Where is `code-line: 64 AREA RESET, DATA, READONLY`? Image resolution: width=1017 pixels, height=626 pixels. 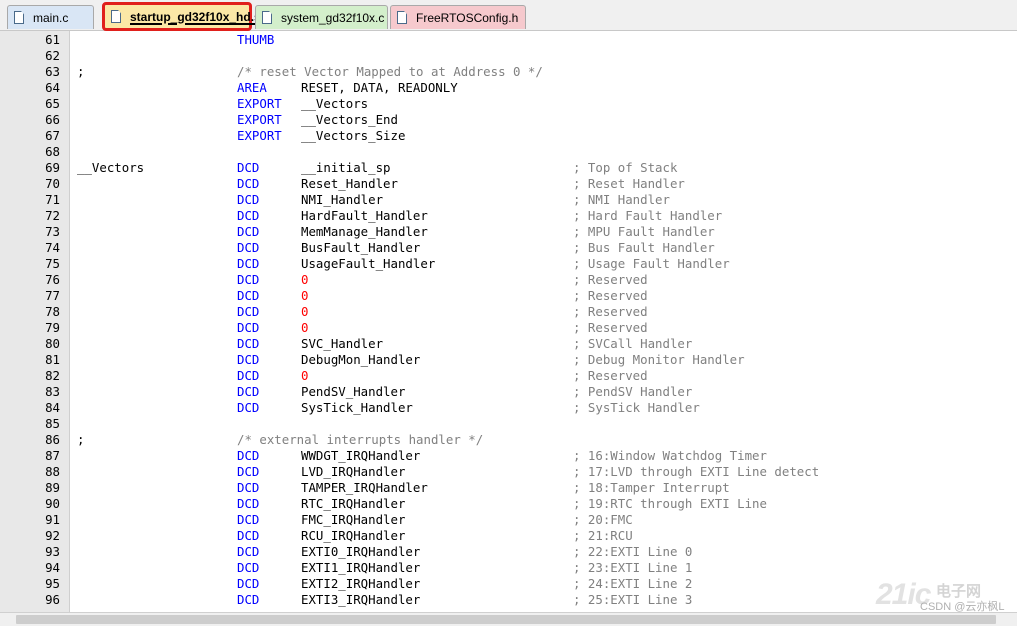
code-line: 64 AREA RESET, DATA, READONLY is located at coordinates (508, 88).